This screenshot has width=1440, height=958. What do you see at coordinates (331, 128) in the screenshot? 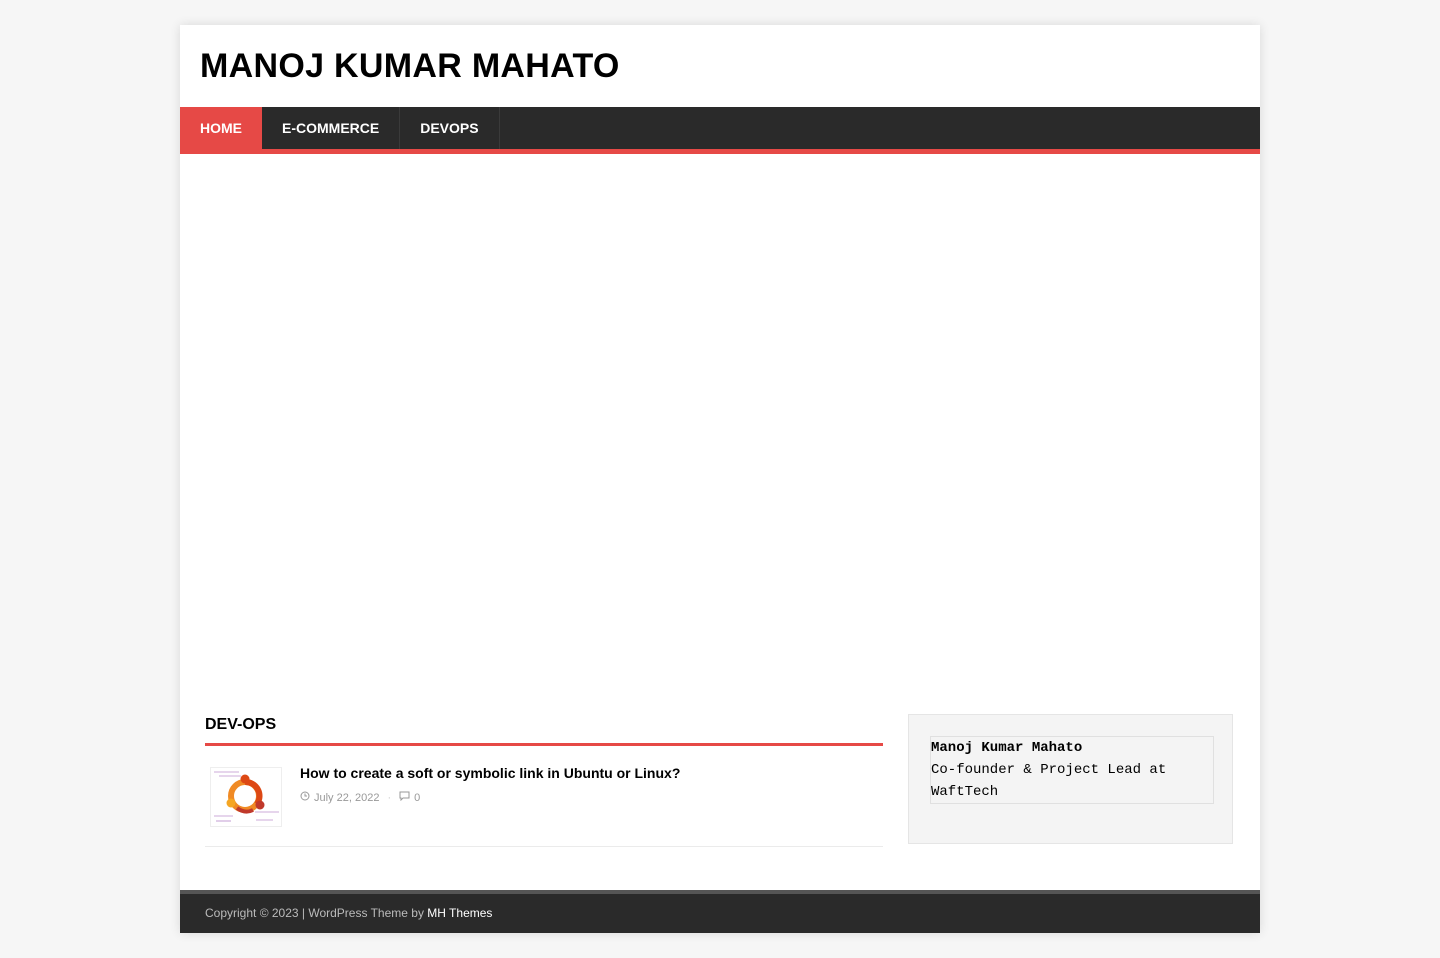
I see `nav-item-e-commerce: E-COMMERCE` at bounding box center [331, 128].